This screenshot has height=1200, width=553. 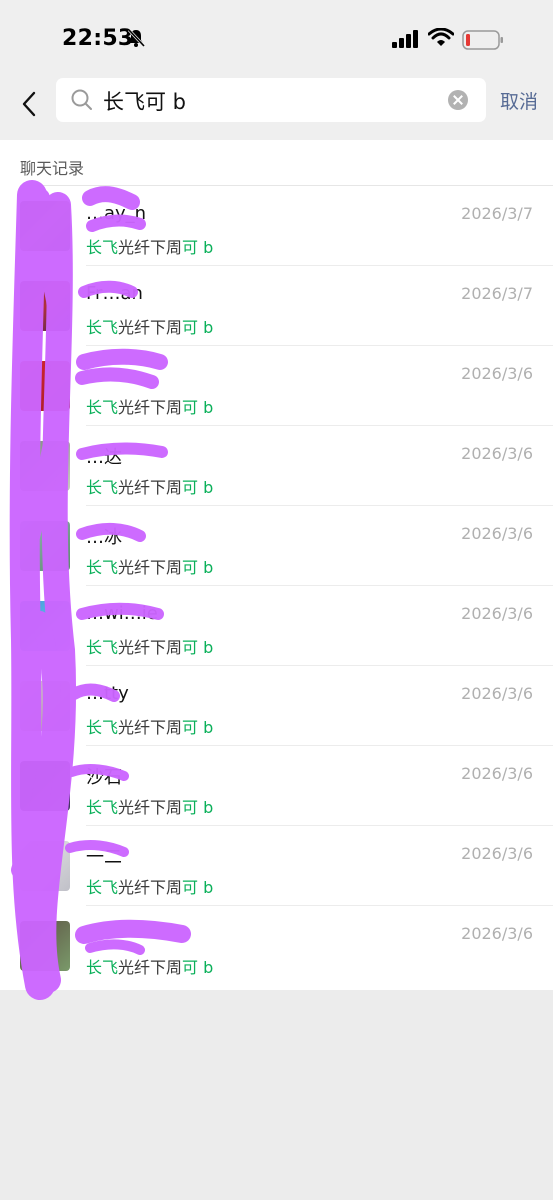 What do you see at coordinates (441, 39) in the screenshot?
I see `wifi-icon` at bounding box center [441, 39].